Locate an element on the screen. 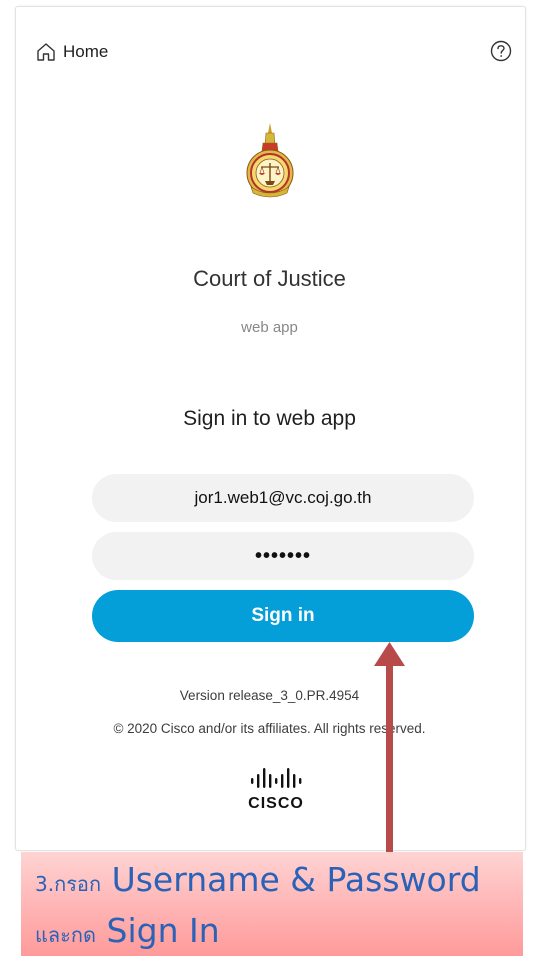 The height and width of the screenshot is (962, 535). instruction-callout: 3.กรอก Username & Password และกด Sign In is located at coordinates (272, 904).